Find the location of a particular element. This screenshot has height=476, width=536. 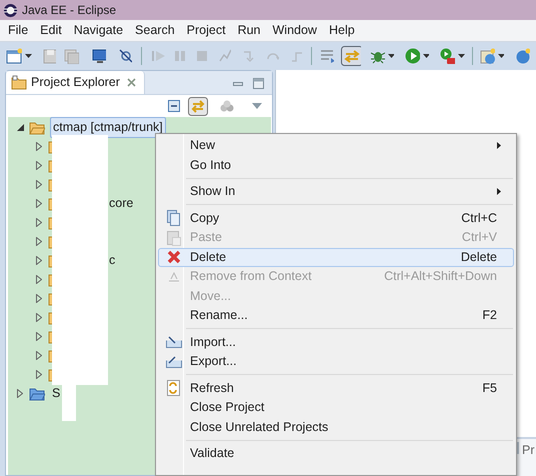

run-icon is located at coordinates (412, 56).